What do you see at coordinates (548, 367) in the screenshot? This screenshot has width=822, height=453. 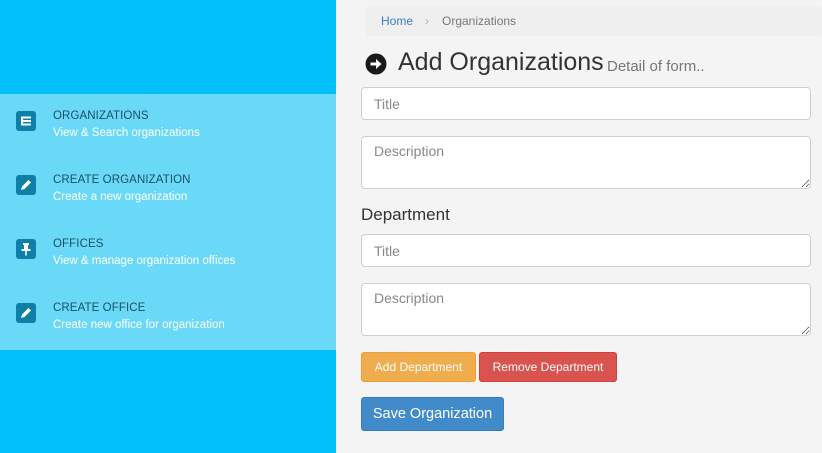 I see `remove-department-button: Remove Department` at bounding box center [548, 367].